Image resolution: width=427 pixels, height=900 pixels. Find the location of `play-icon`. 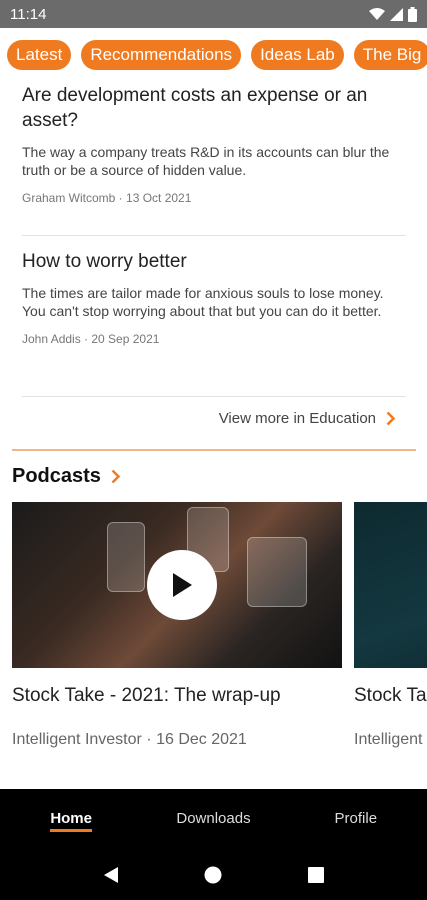

play-icon is located at coordinates (182, 585).